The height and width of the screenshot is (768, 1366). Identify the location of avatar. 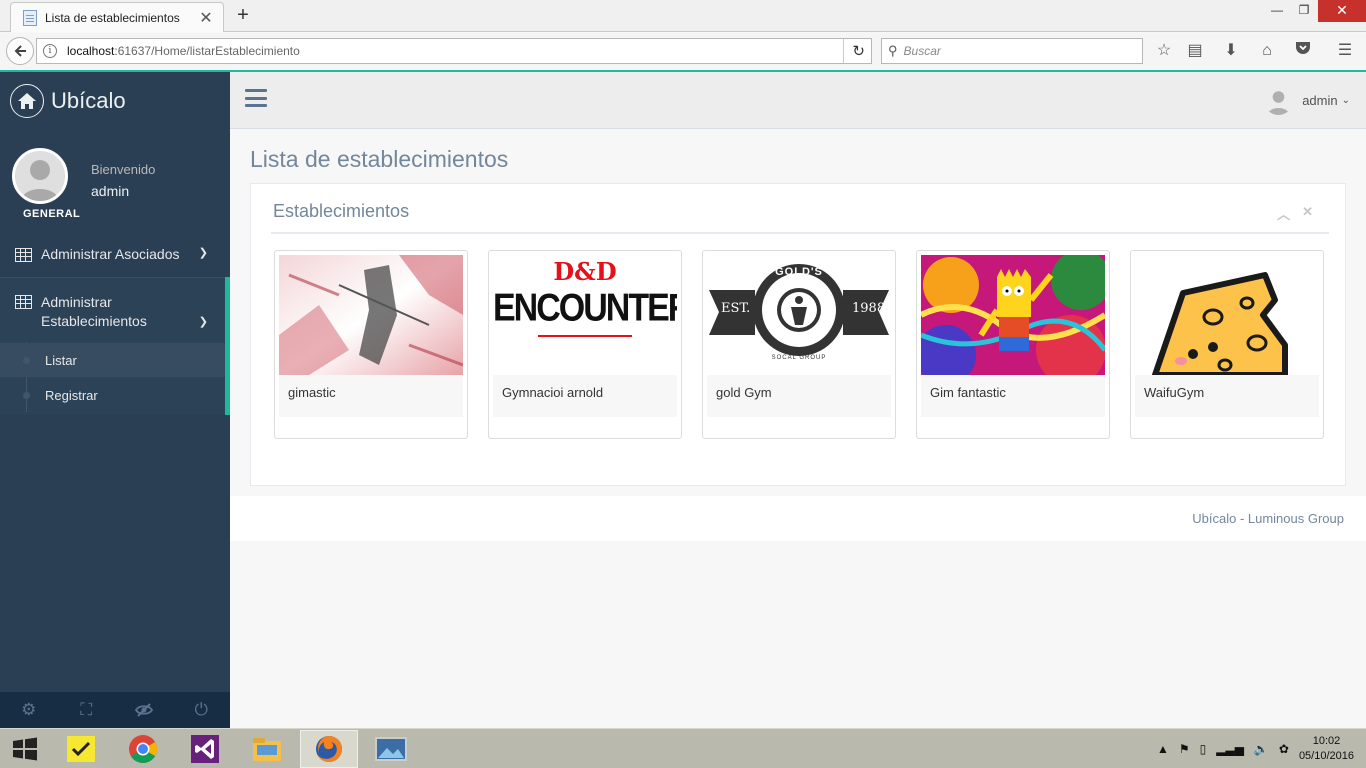
(40, 176).